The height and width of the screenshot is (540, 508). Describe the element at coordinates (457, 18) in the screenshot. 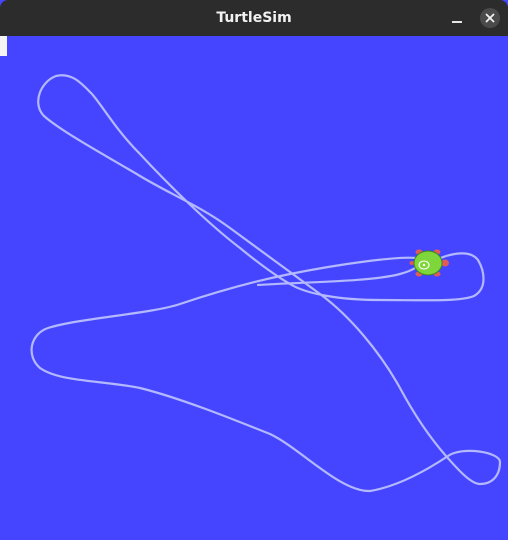

I see `minimize-button` at that location.